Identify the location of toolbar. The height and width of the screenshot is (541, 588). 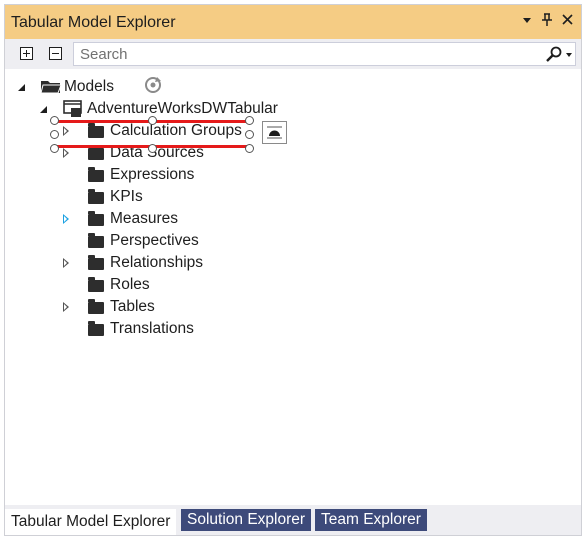
(293, 54).